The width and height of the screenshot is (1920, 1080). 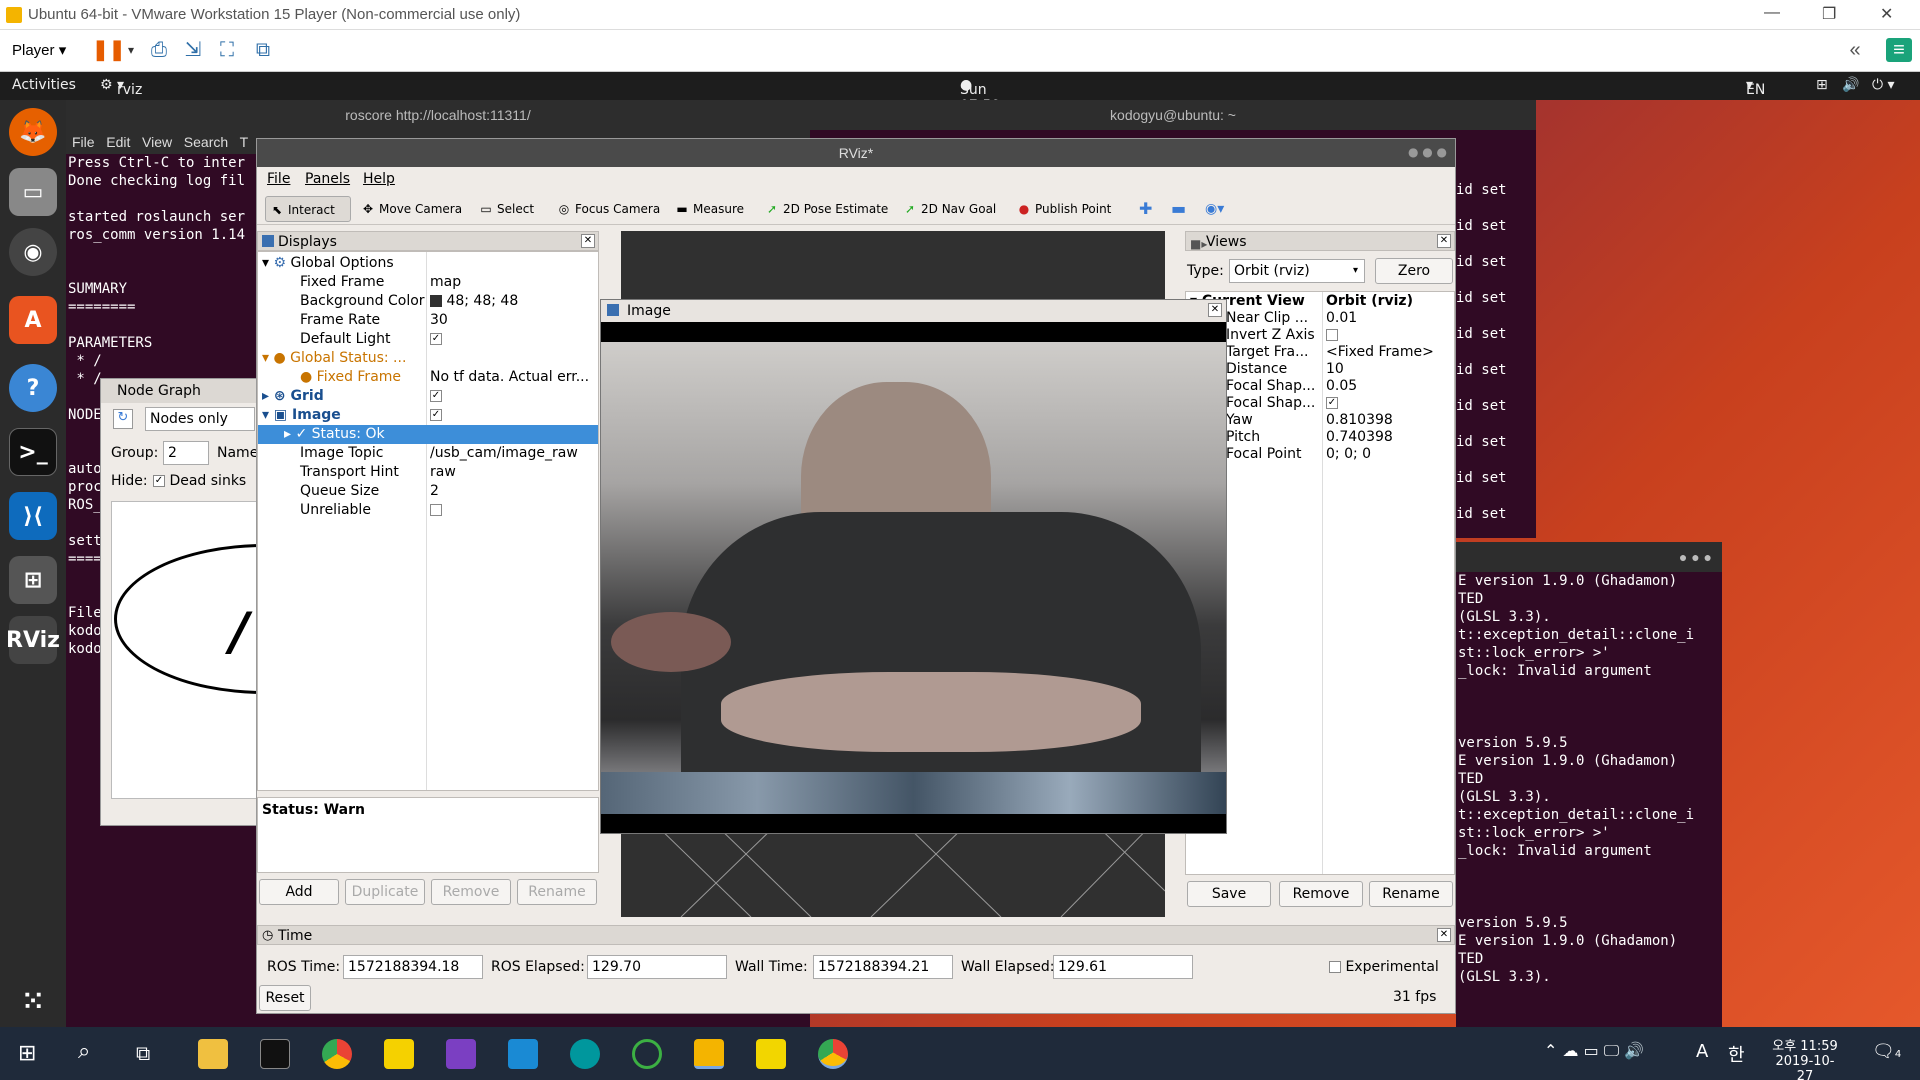 I want to click on task-view-icon: ⧉, so click(x=143, y=1053).